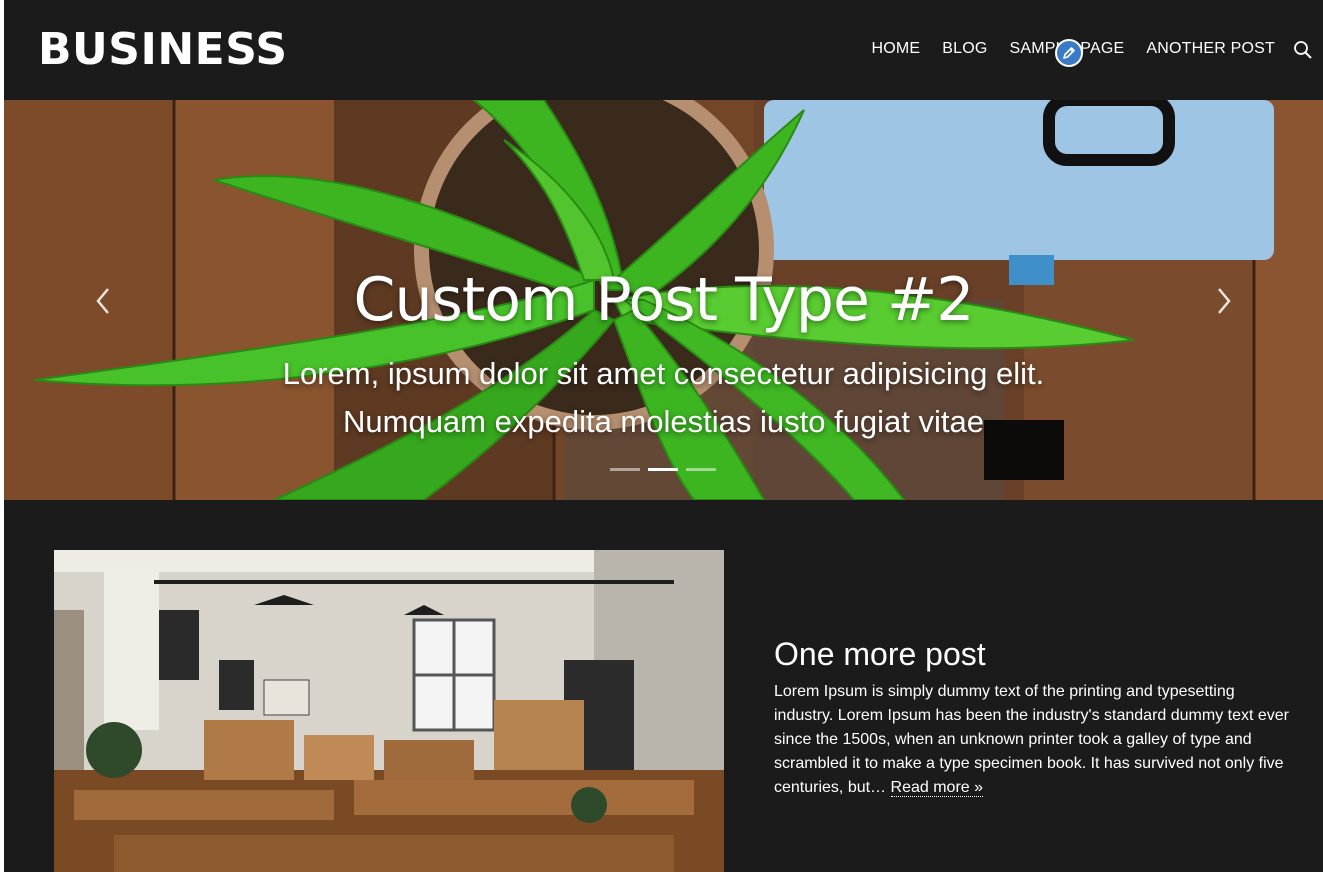 The width and height of the screenshot is (1323, 872). I want to click on nav-blog: BLOG, so click(964, 49).